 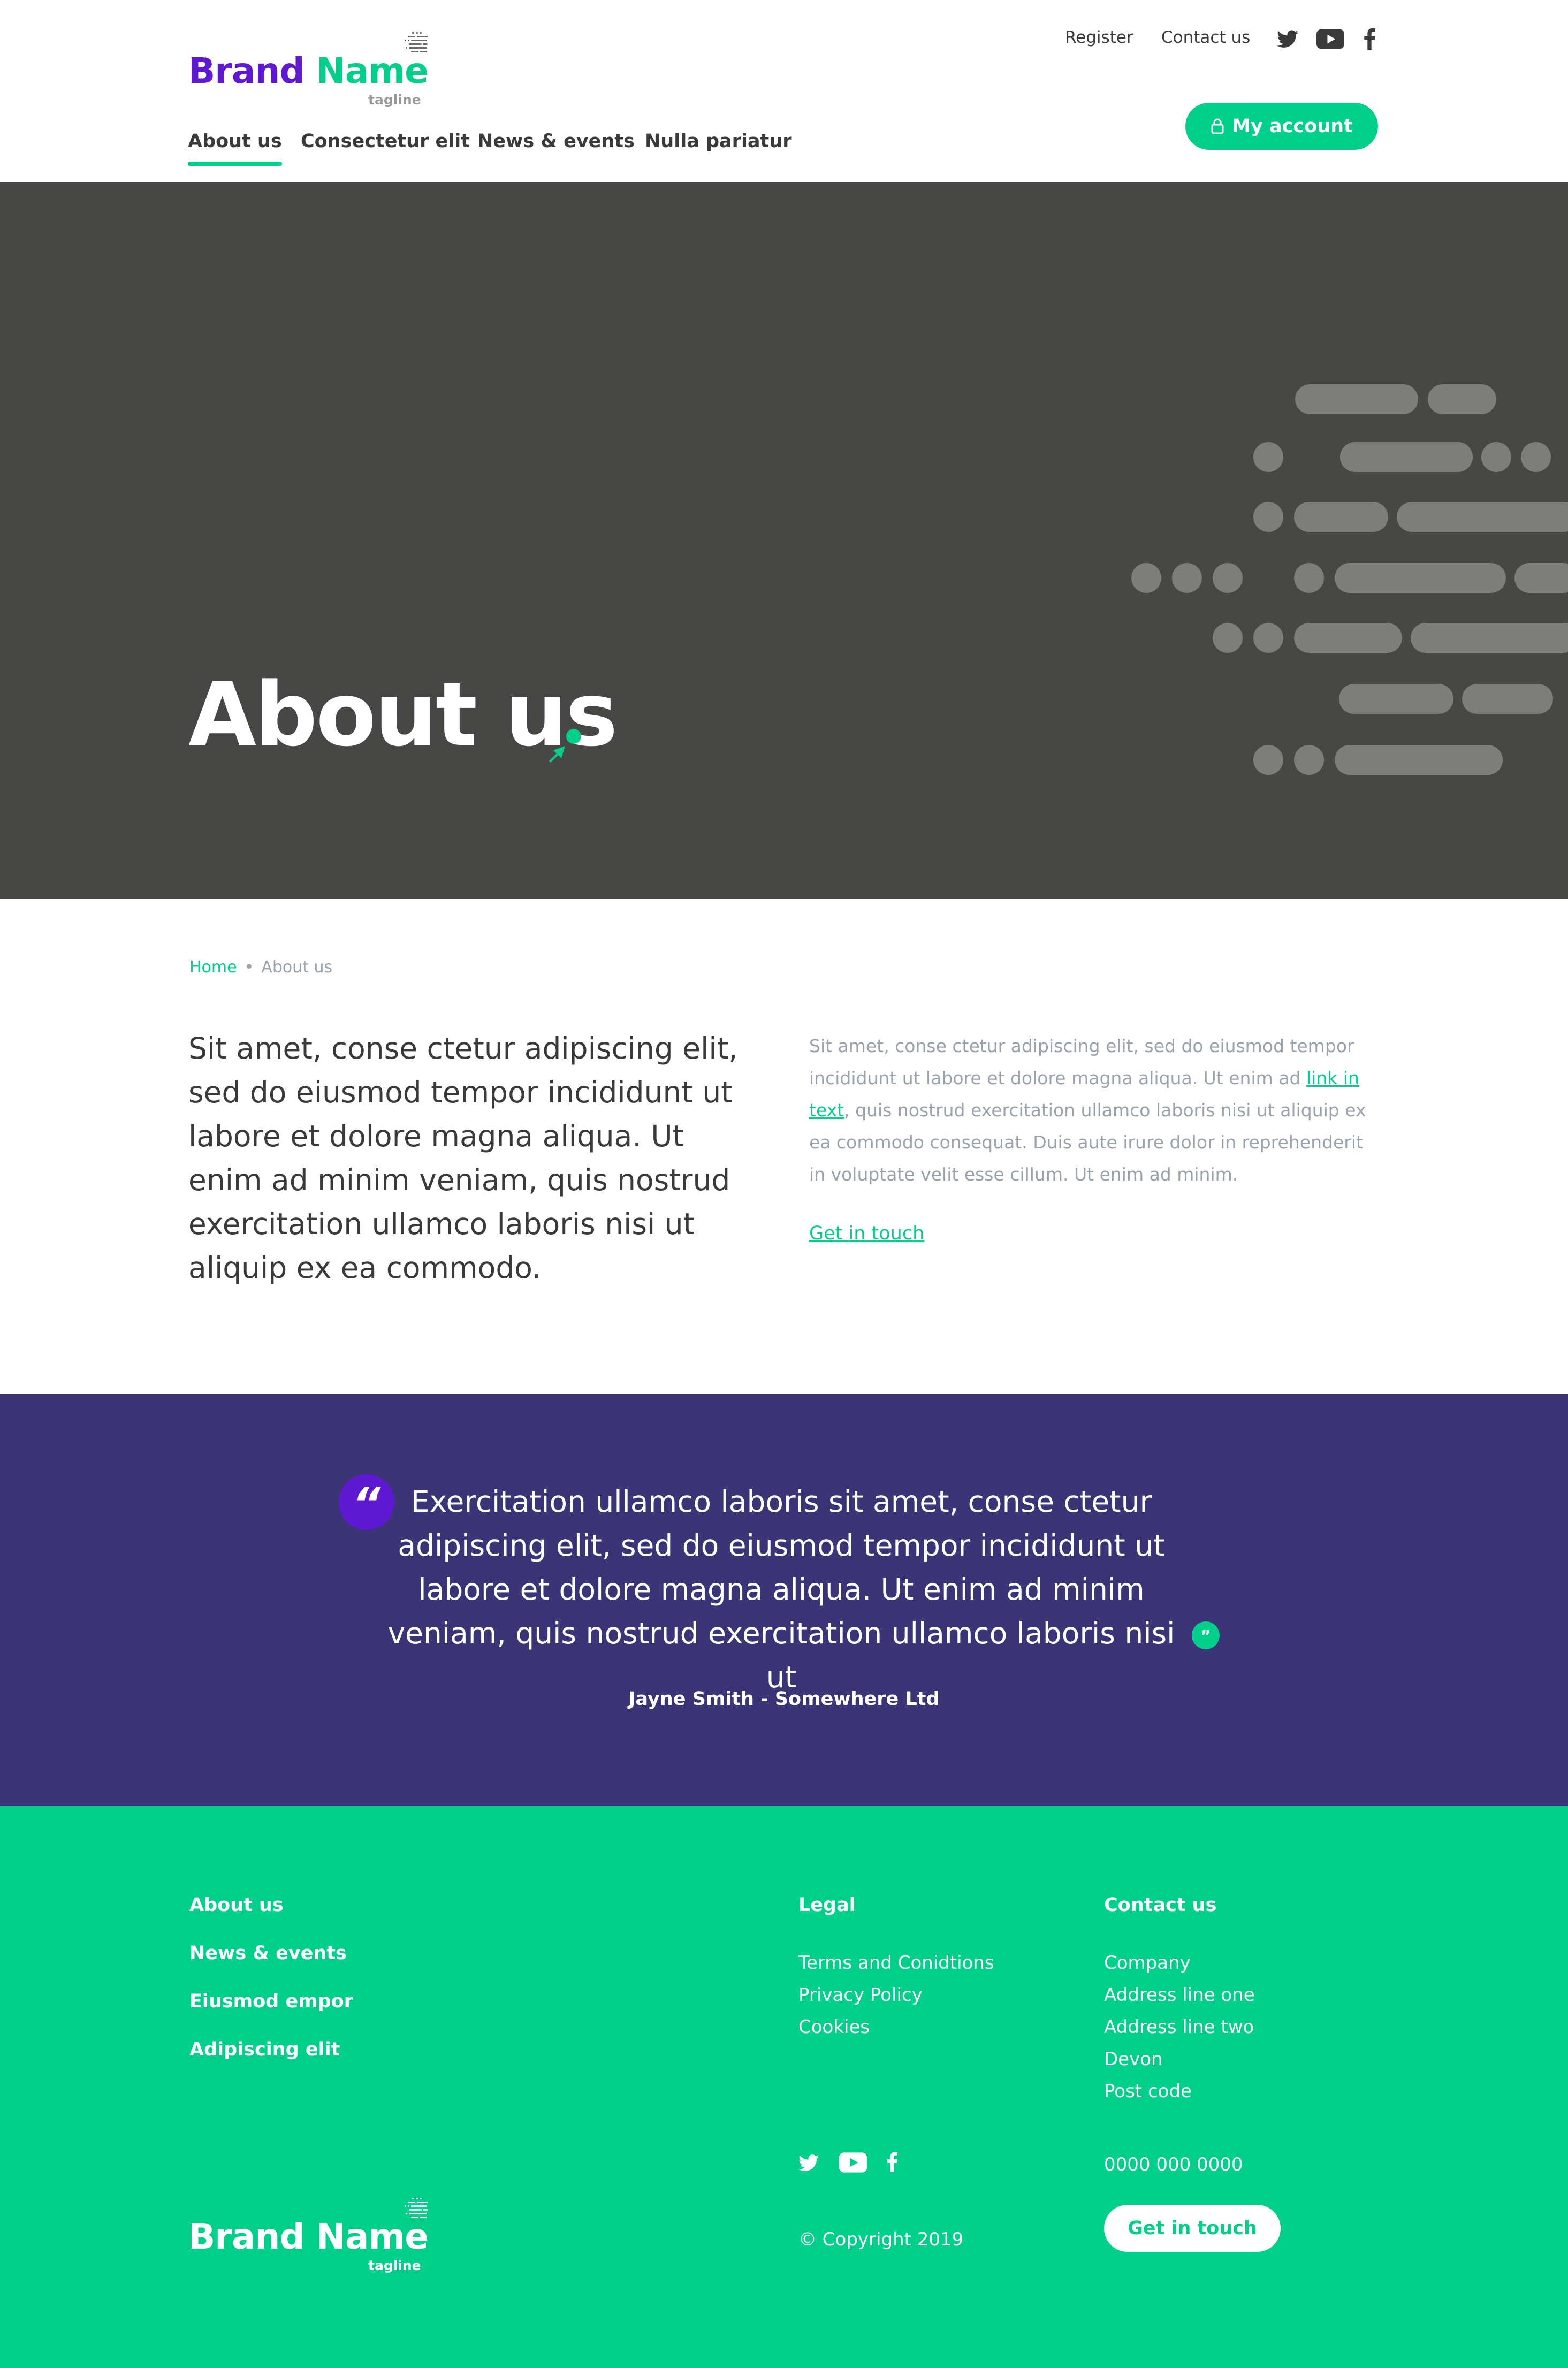 I want to click on nav-item-consectetur-elit: Consectetur elit, so click(x=385, y=142).